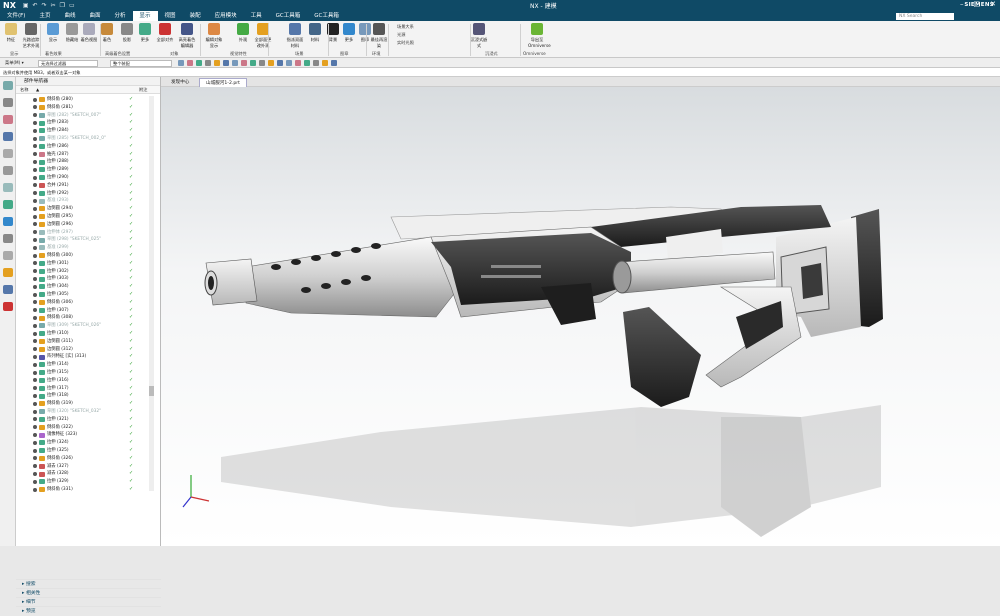 This screenshot has width=1000, height=616. Describe the element at coordinates (86, 420) in the screenshot. I see `tree-row: 拉伸 (321) ✓` at that location.